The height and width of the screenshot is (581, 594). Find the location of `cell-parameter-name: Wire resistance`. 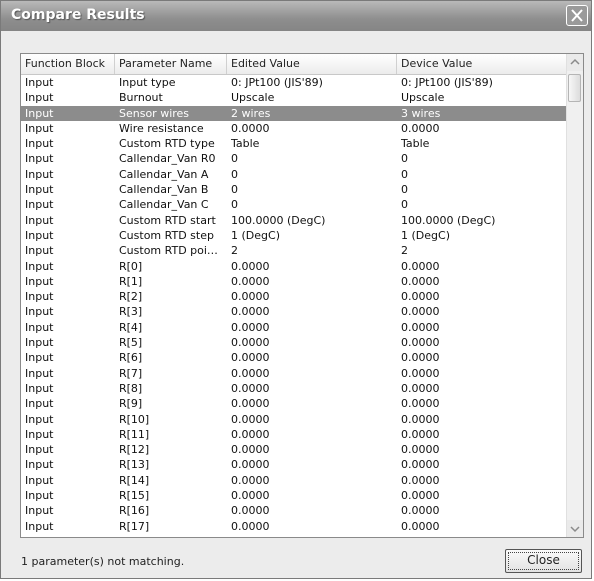

cell-parameter-name: Wire resistance is located at coordinates (161, 128).